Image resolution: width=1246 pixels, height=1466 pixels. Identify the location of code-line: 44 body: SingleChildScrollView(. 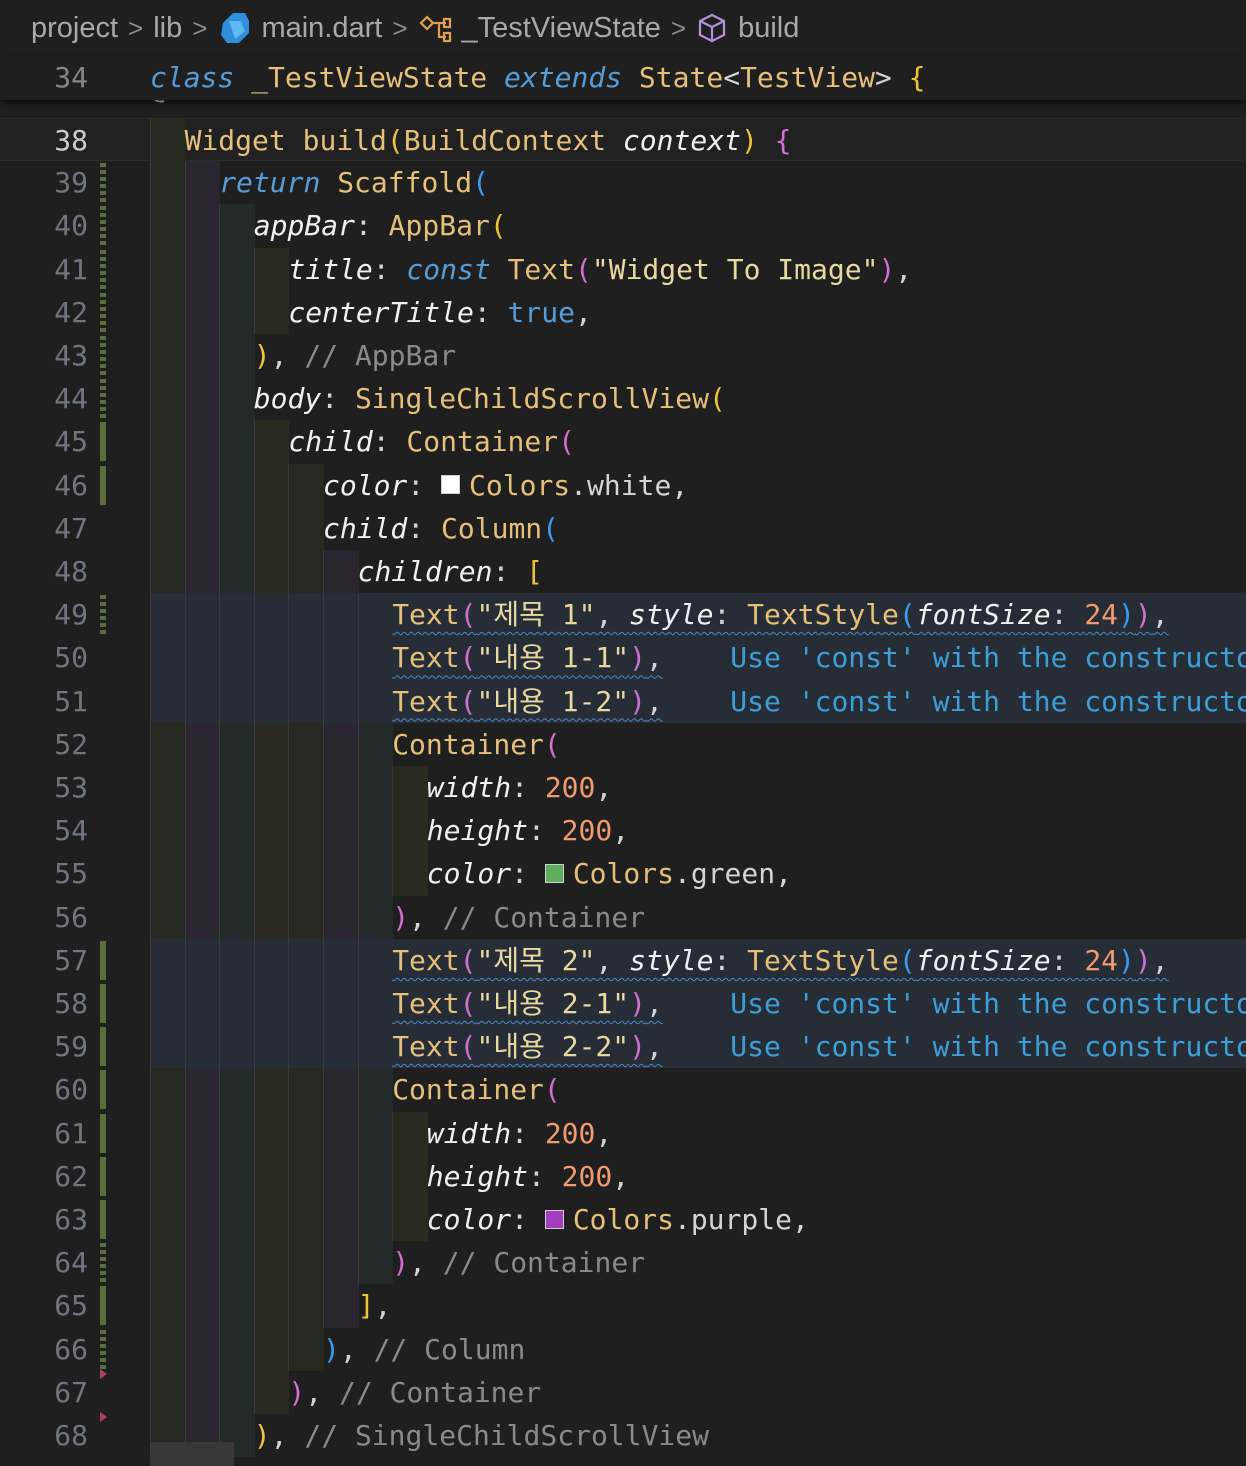
(623, 399).